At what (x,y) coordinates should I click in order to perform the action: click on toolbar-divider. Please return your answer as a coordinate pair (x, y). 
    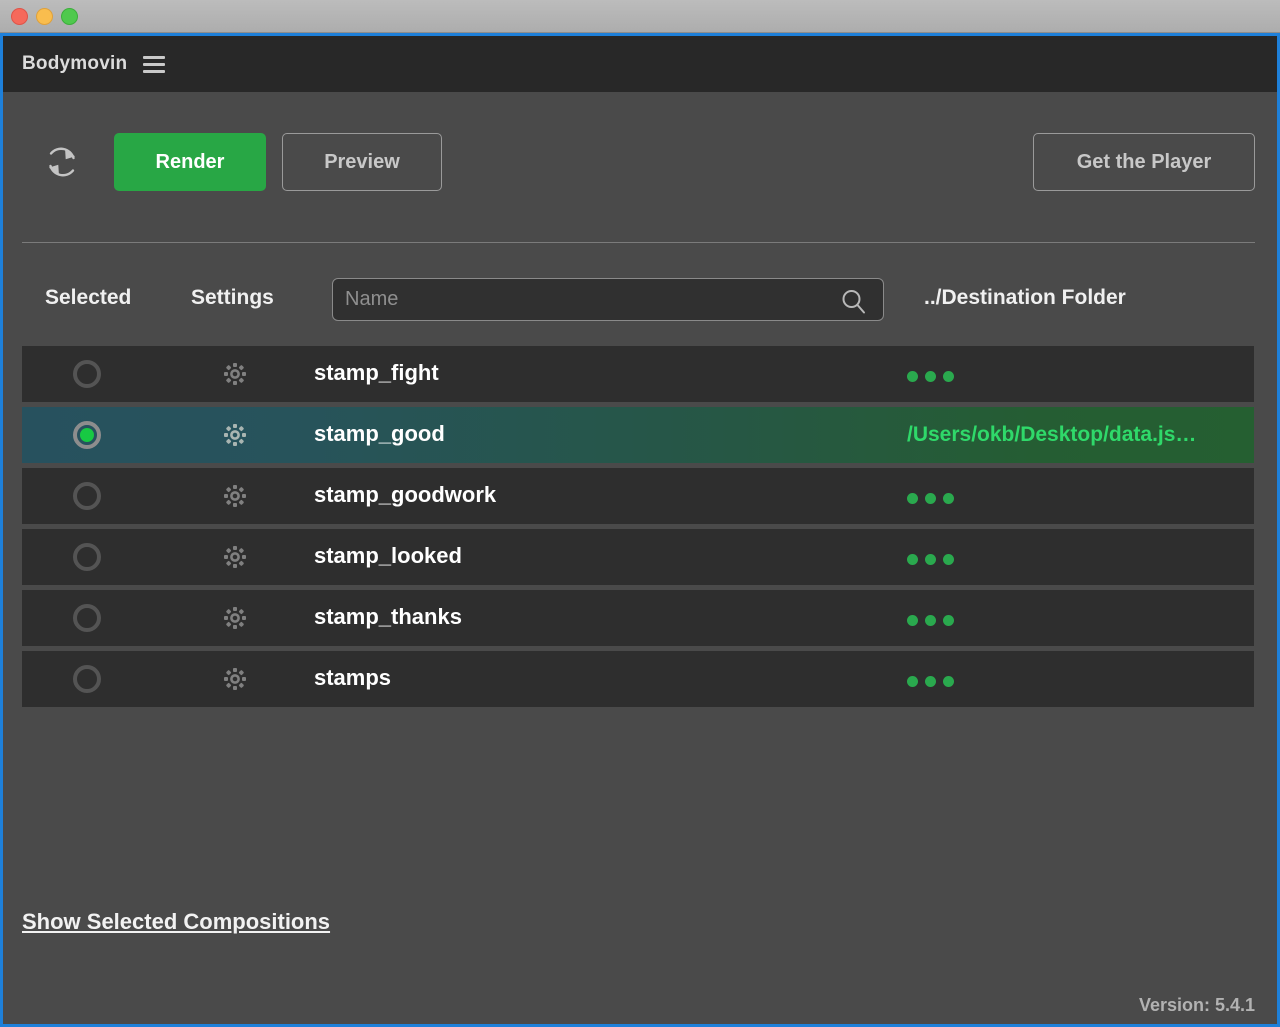
    Looking at the image, I should click on (638, 242).